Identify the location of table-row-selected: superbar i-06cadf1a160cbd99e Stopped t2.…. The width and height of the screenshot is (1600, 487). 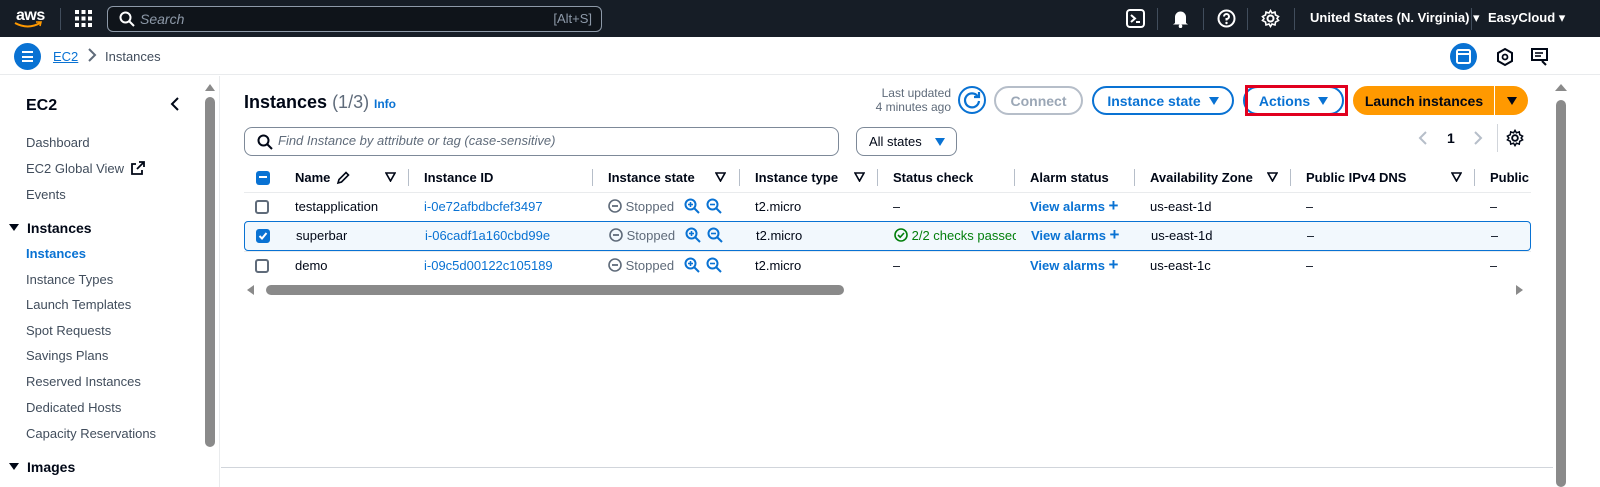
(887, 236).